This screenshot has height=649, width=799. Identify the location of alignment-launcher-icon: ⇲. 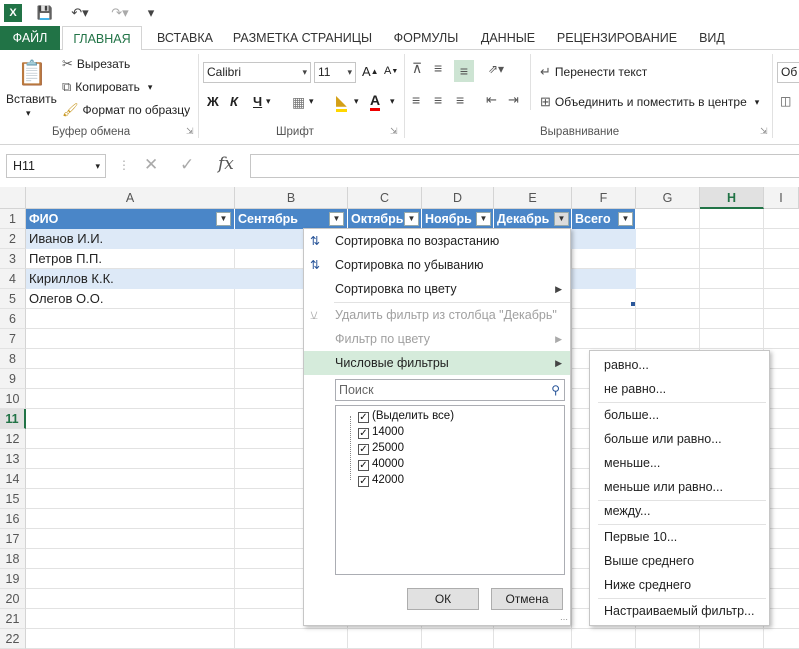
(764, 131).